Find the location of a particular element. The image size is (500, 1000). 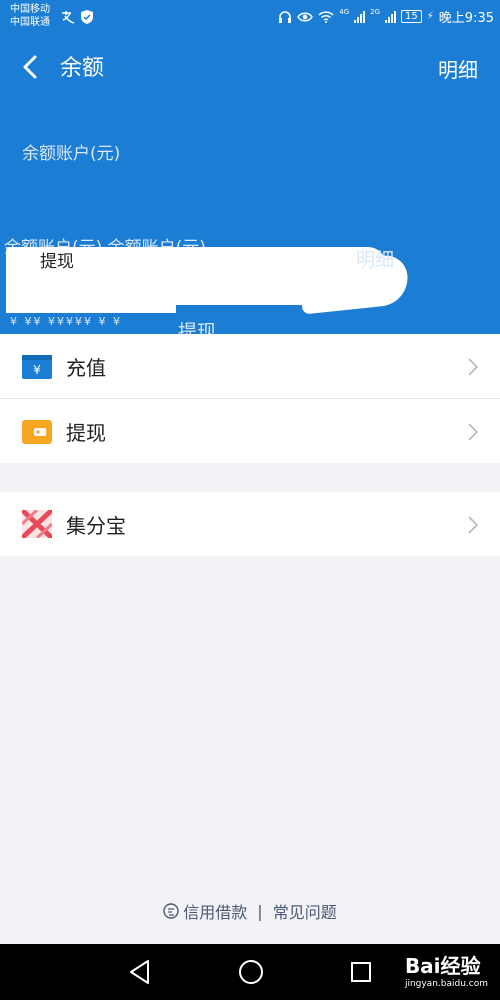

menu-label-recharge: 充值 is located at coordinates (86, 367).